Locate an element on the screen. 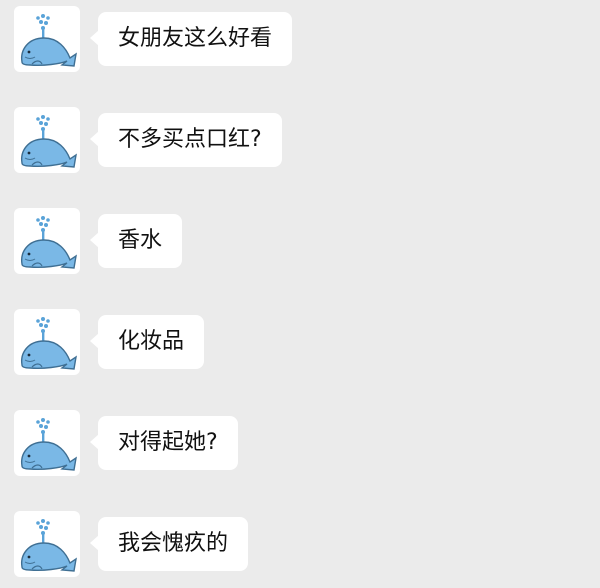 The width and height of the screenshot is (600, 588). message-bubble: 我会愧疚的 is located at coordinates (169, 544).